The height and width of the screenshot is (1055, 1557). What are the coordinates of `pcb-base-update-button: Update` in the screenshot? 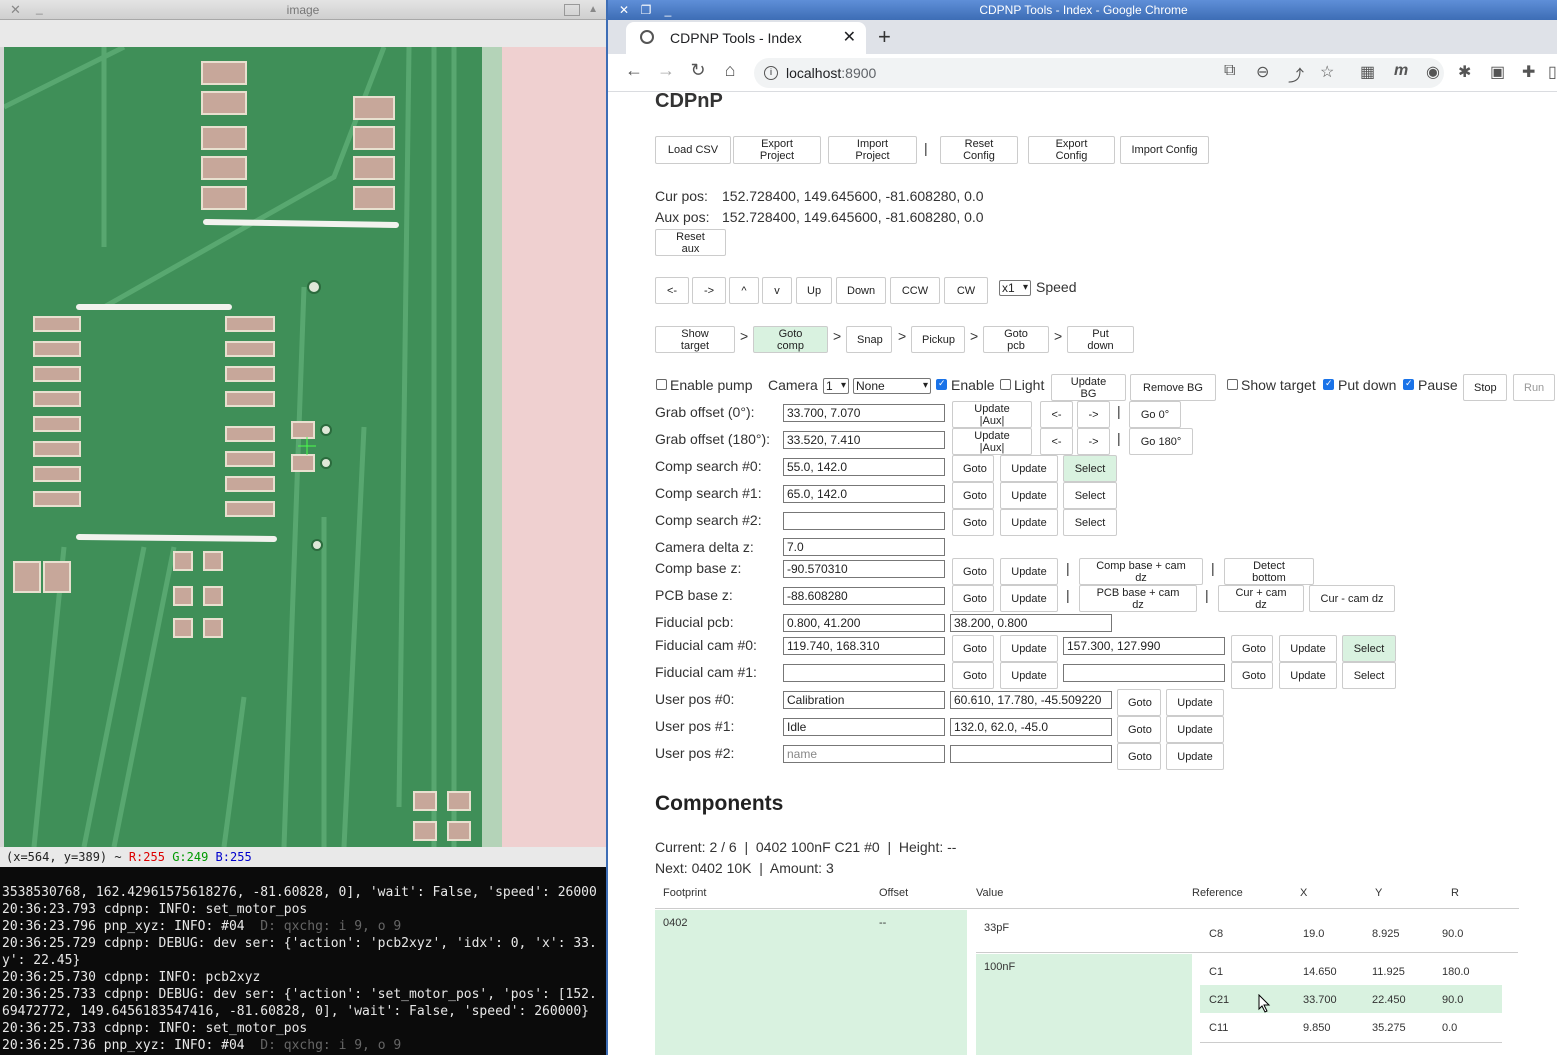 It's located at (1029, 598).